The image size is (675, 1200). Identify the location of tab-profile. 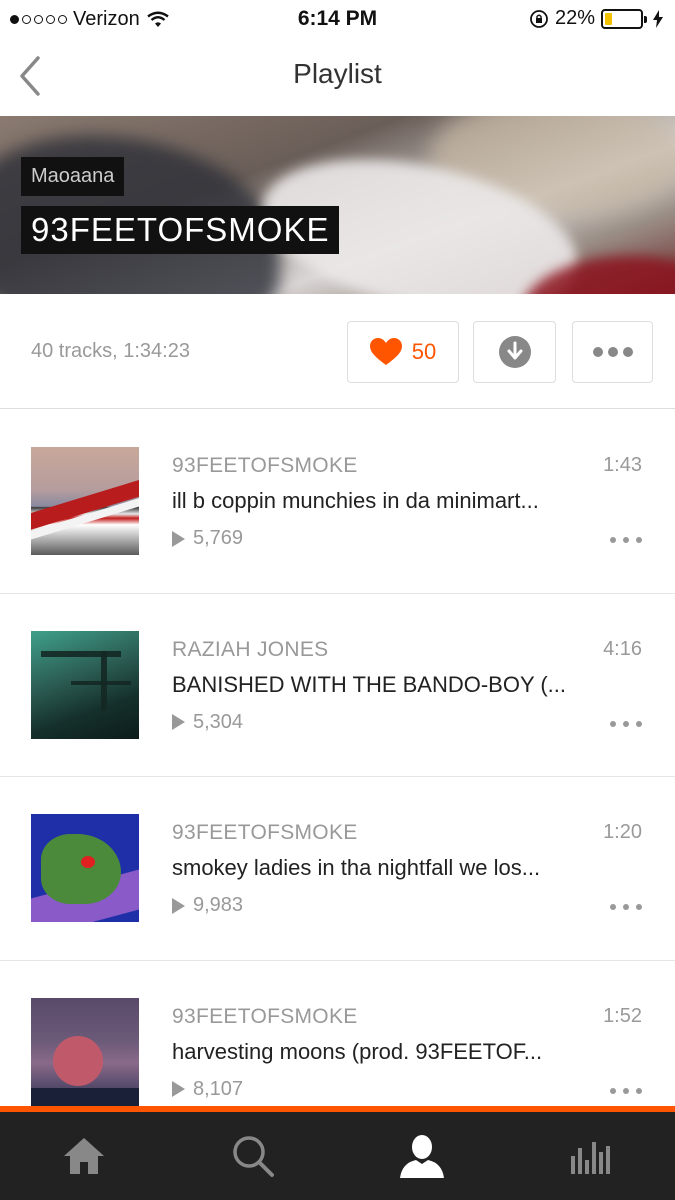
(422, 1156).